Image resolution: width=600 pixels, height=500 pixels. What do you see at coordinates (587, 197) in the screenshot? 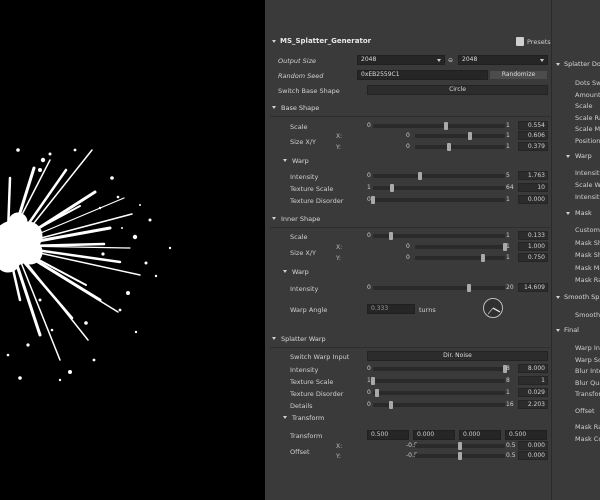
I see `side-param-label: Intensity` at bounding box center [587, 197].